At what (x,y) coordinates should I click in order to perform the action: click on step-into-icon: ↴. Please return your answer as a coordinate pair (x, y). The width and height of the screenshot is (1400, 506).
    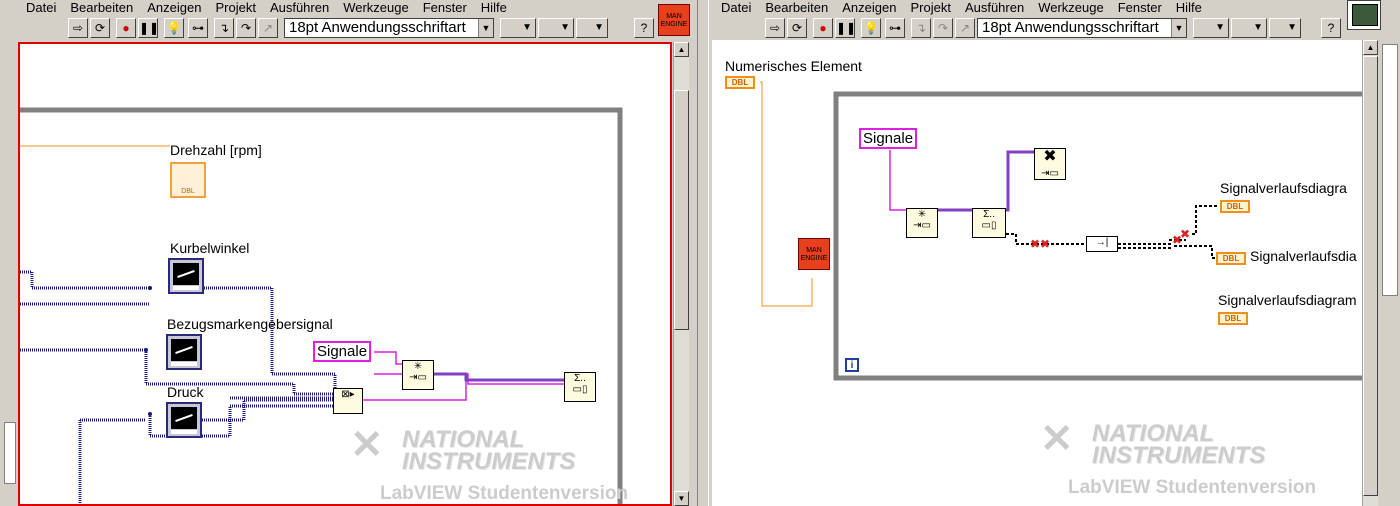
    Looking at the image, I should click on (224, 28).